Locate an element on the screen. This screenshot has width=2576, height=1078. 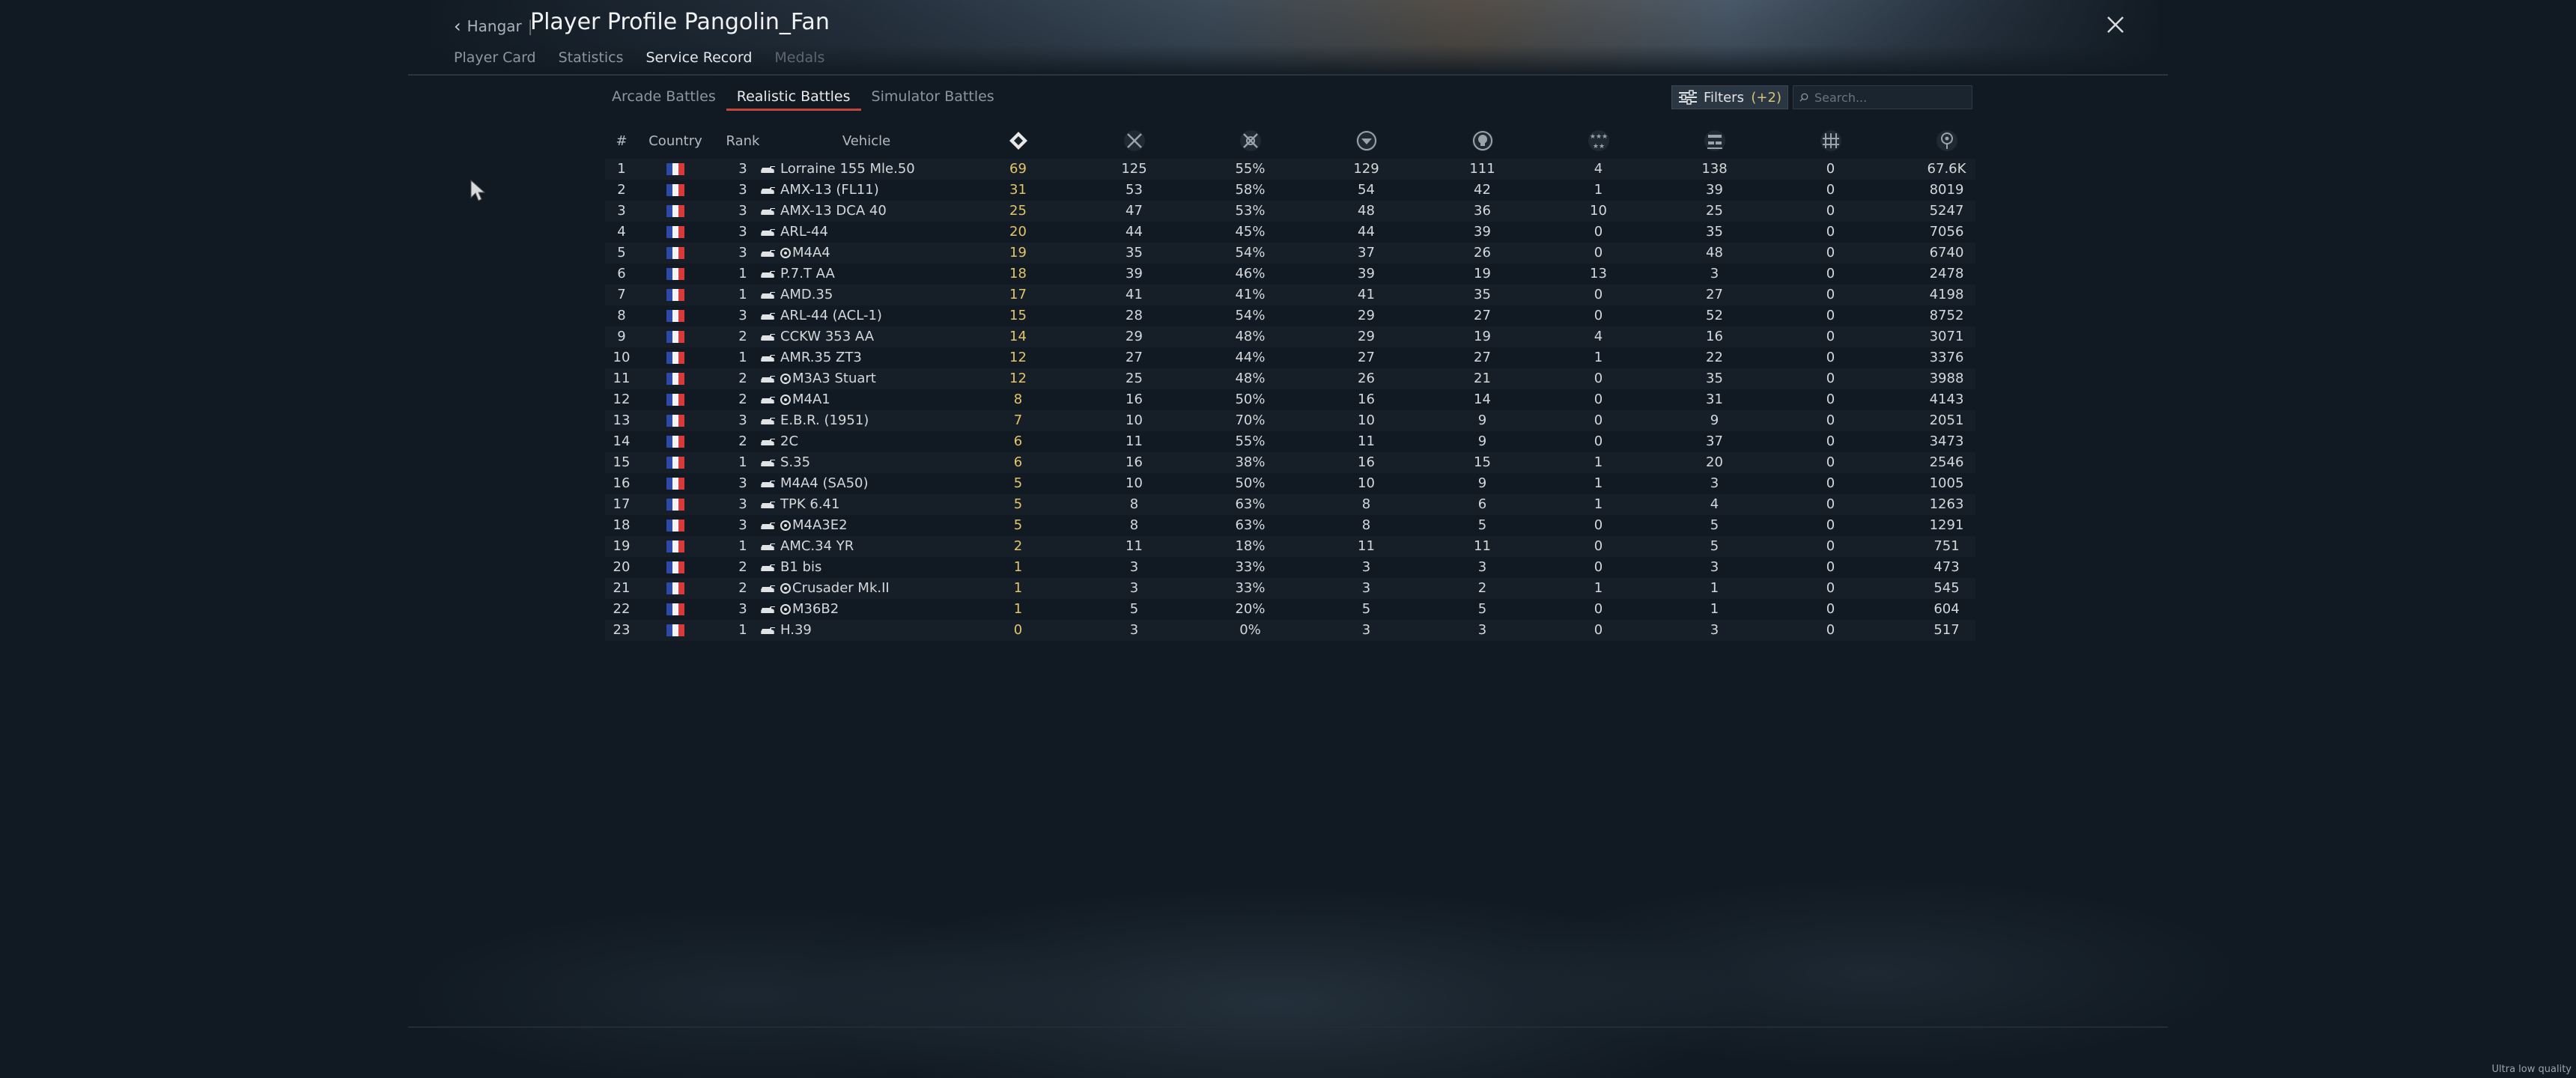
tab-medals: Medals is located at coordinates (799, 57).